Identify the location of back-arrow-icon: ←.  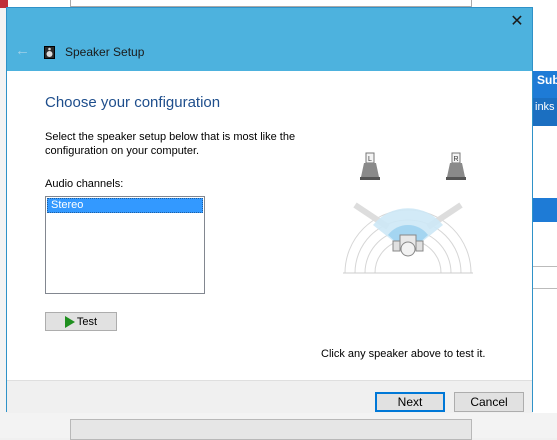
(22, 50).